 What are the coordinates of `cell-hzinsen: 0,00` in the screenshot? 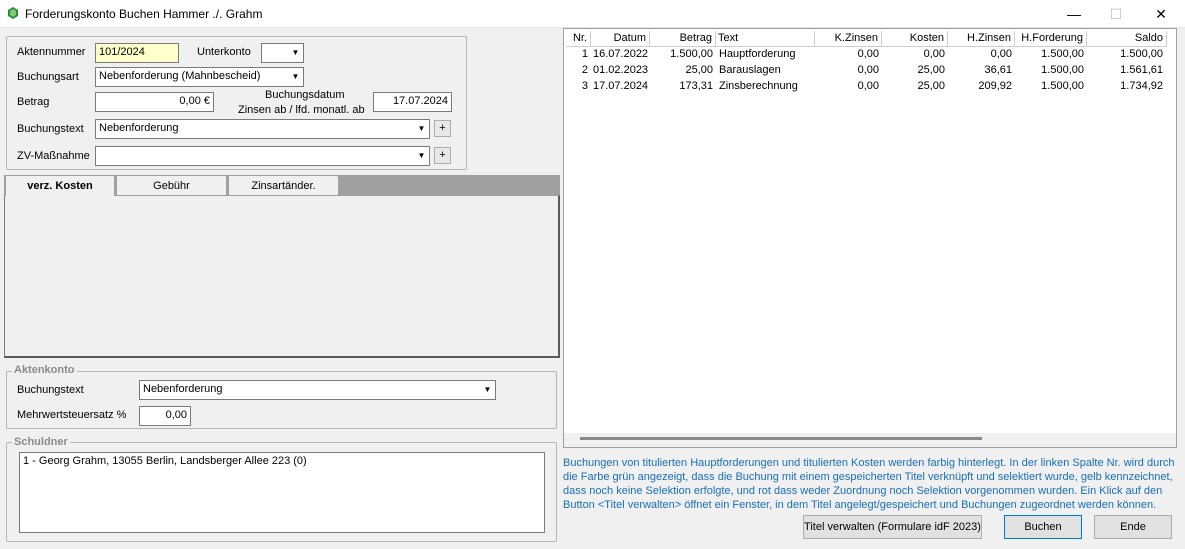 It's located at (1001, 54).